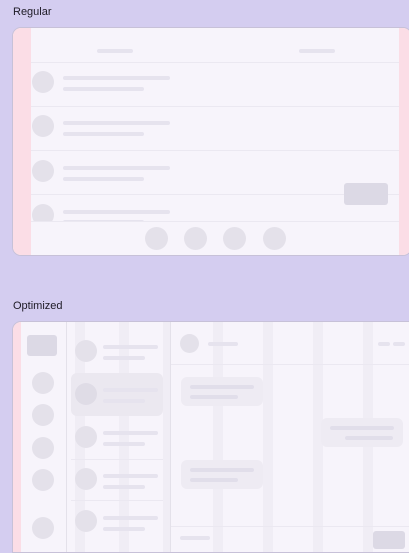  What do you see at coordinates (389, 540) in the screenshot?
I see `send-placeholder` at bounding box center [389, 540].